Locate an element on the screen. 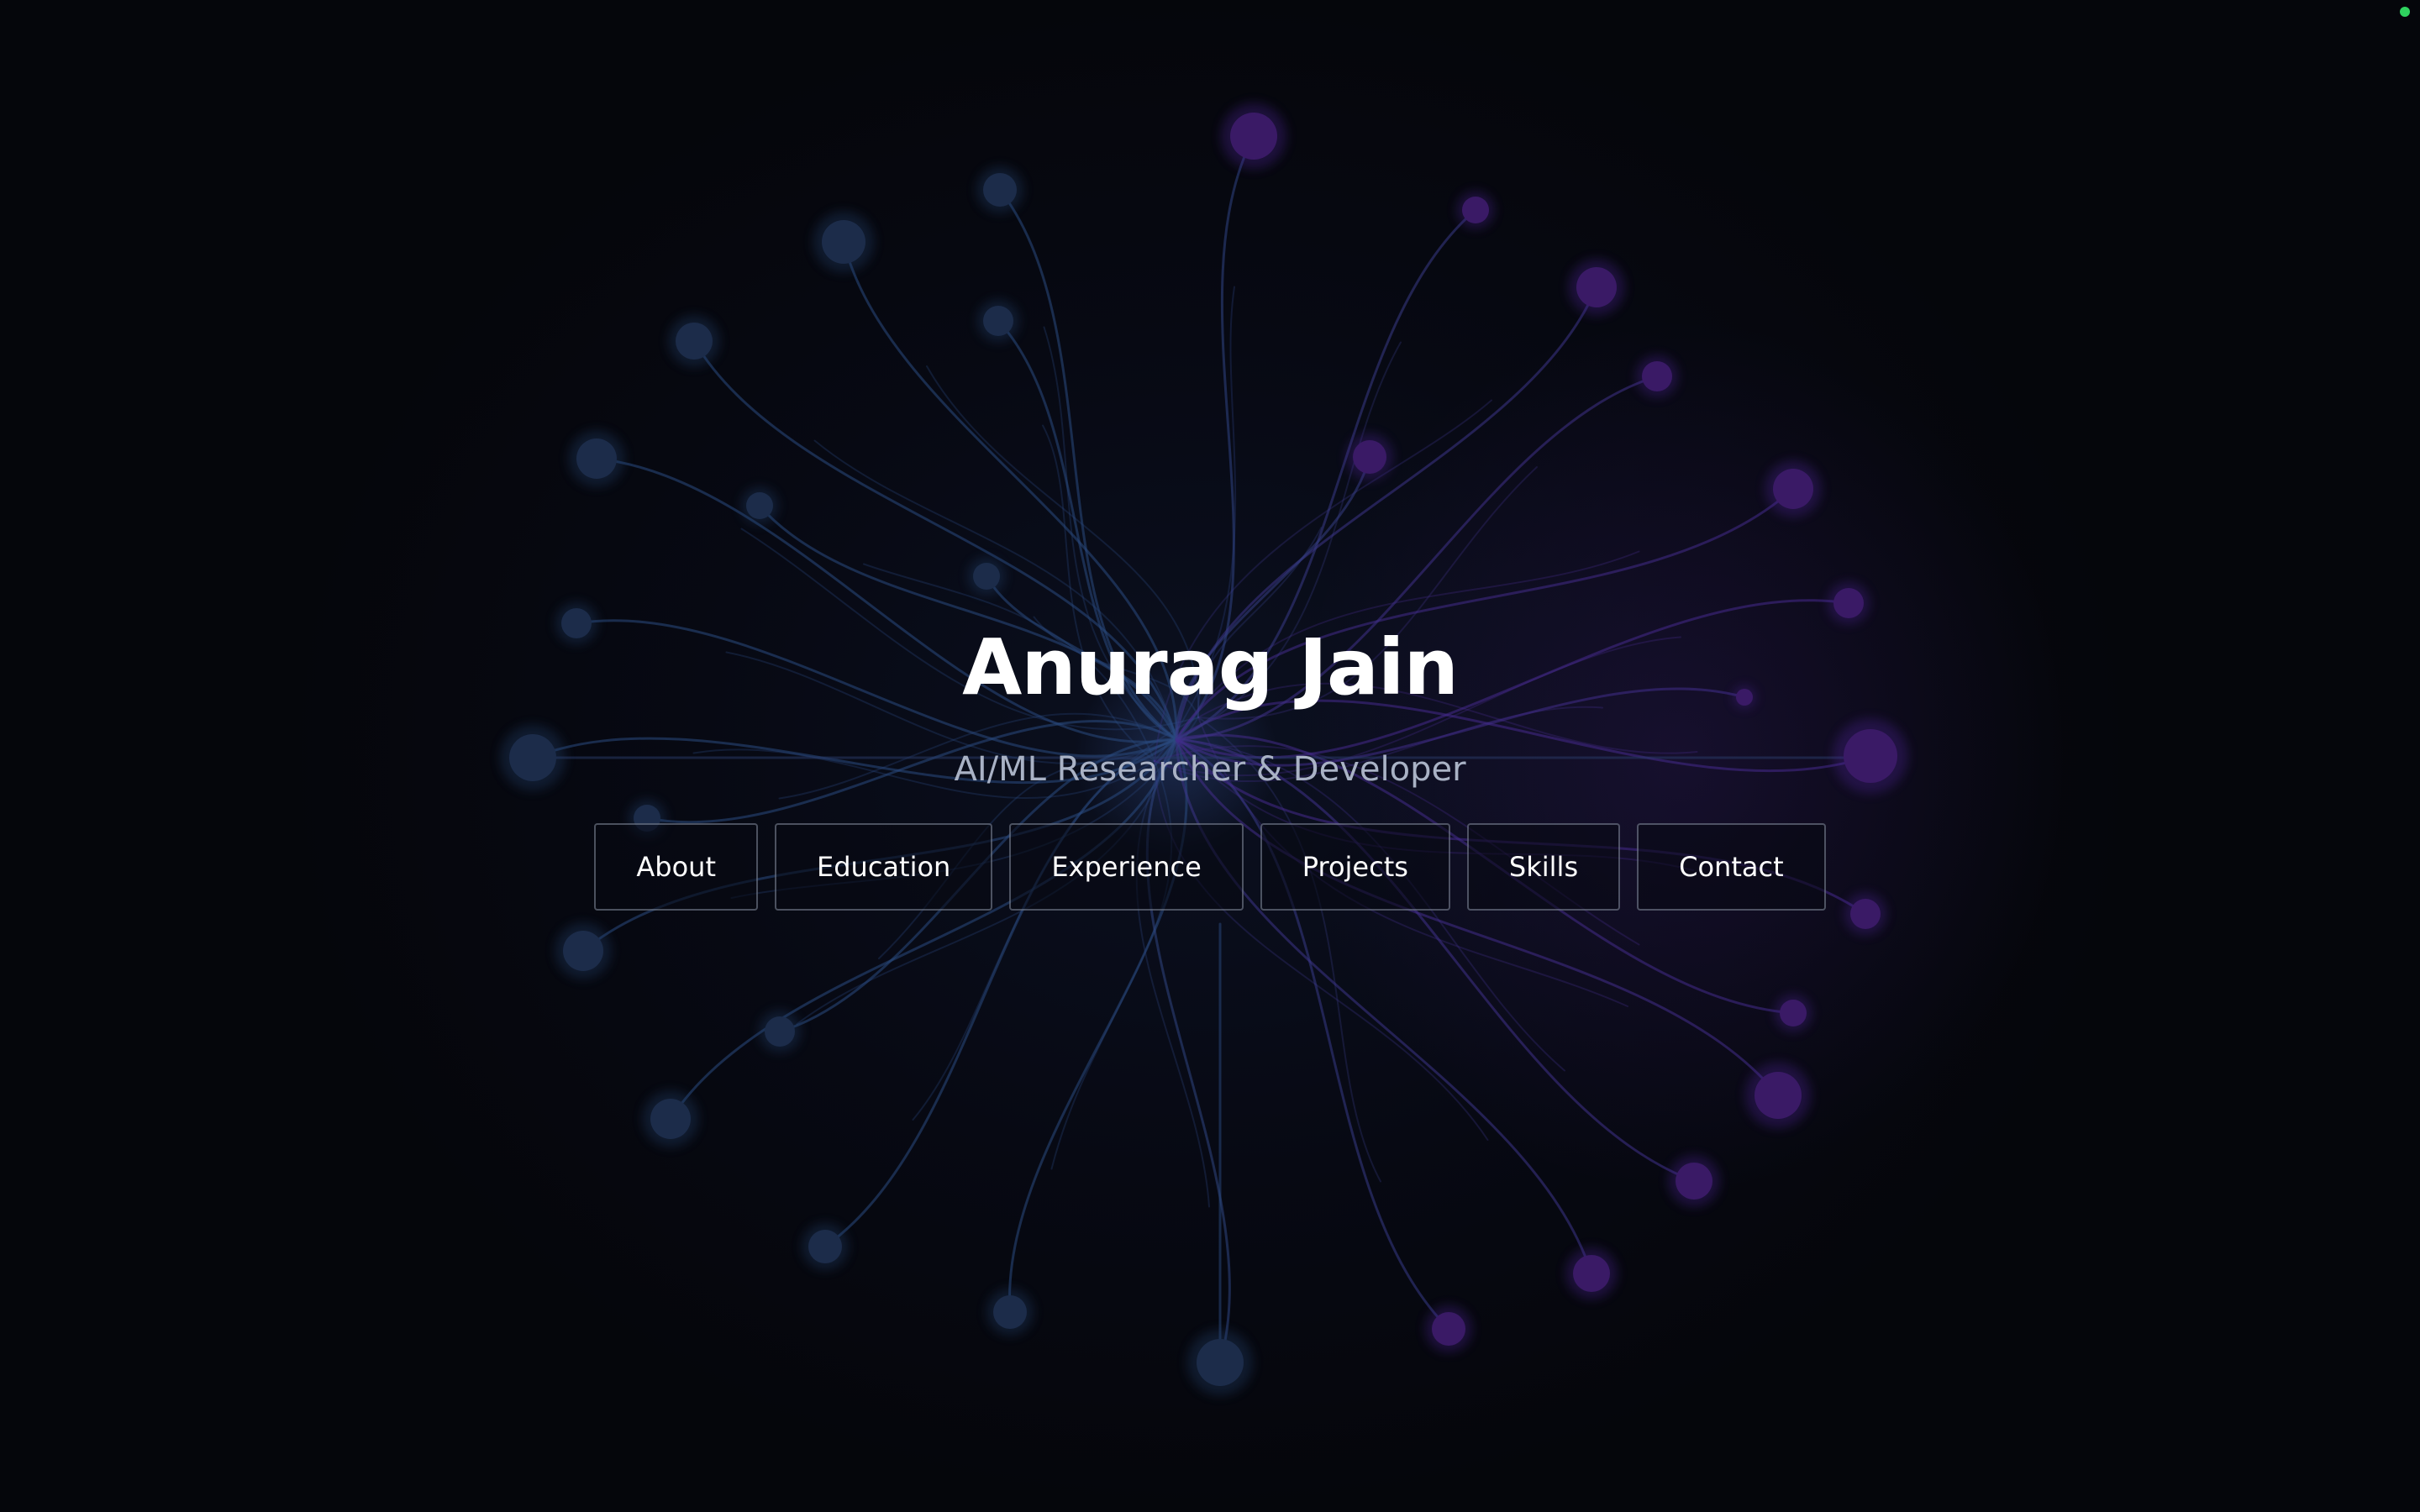 The width and height of the screenshot is (2420, 1512). nav-education-button: Education is located at coordinates (884, 867).